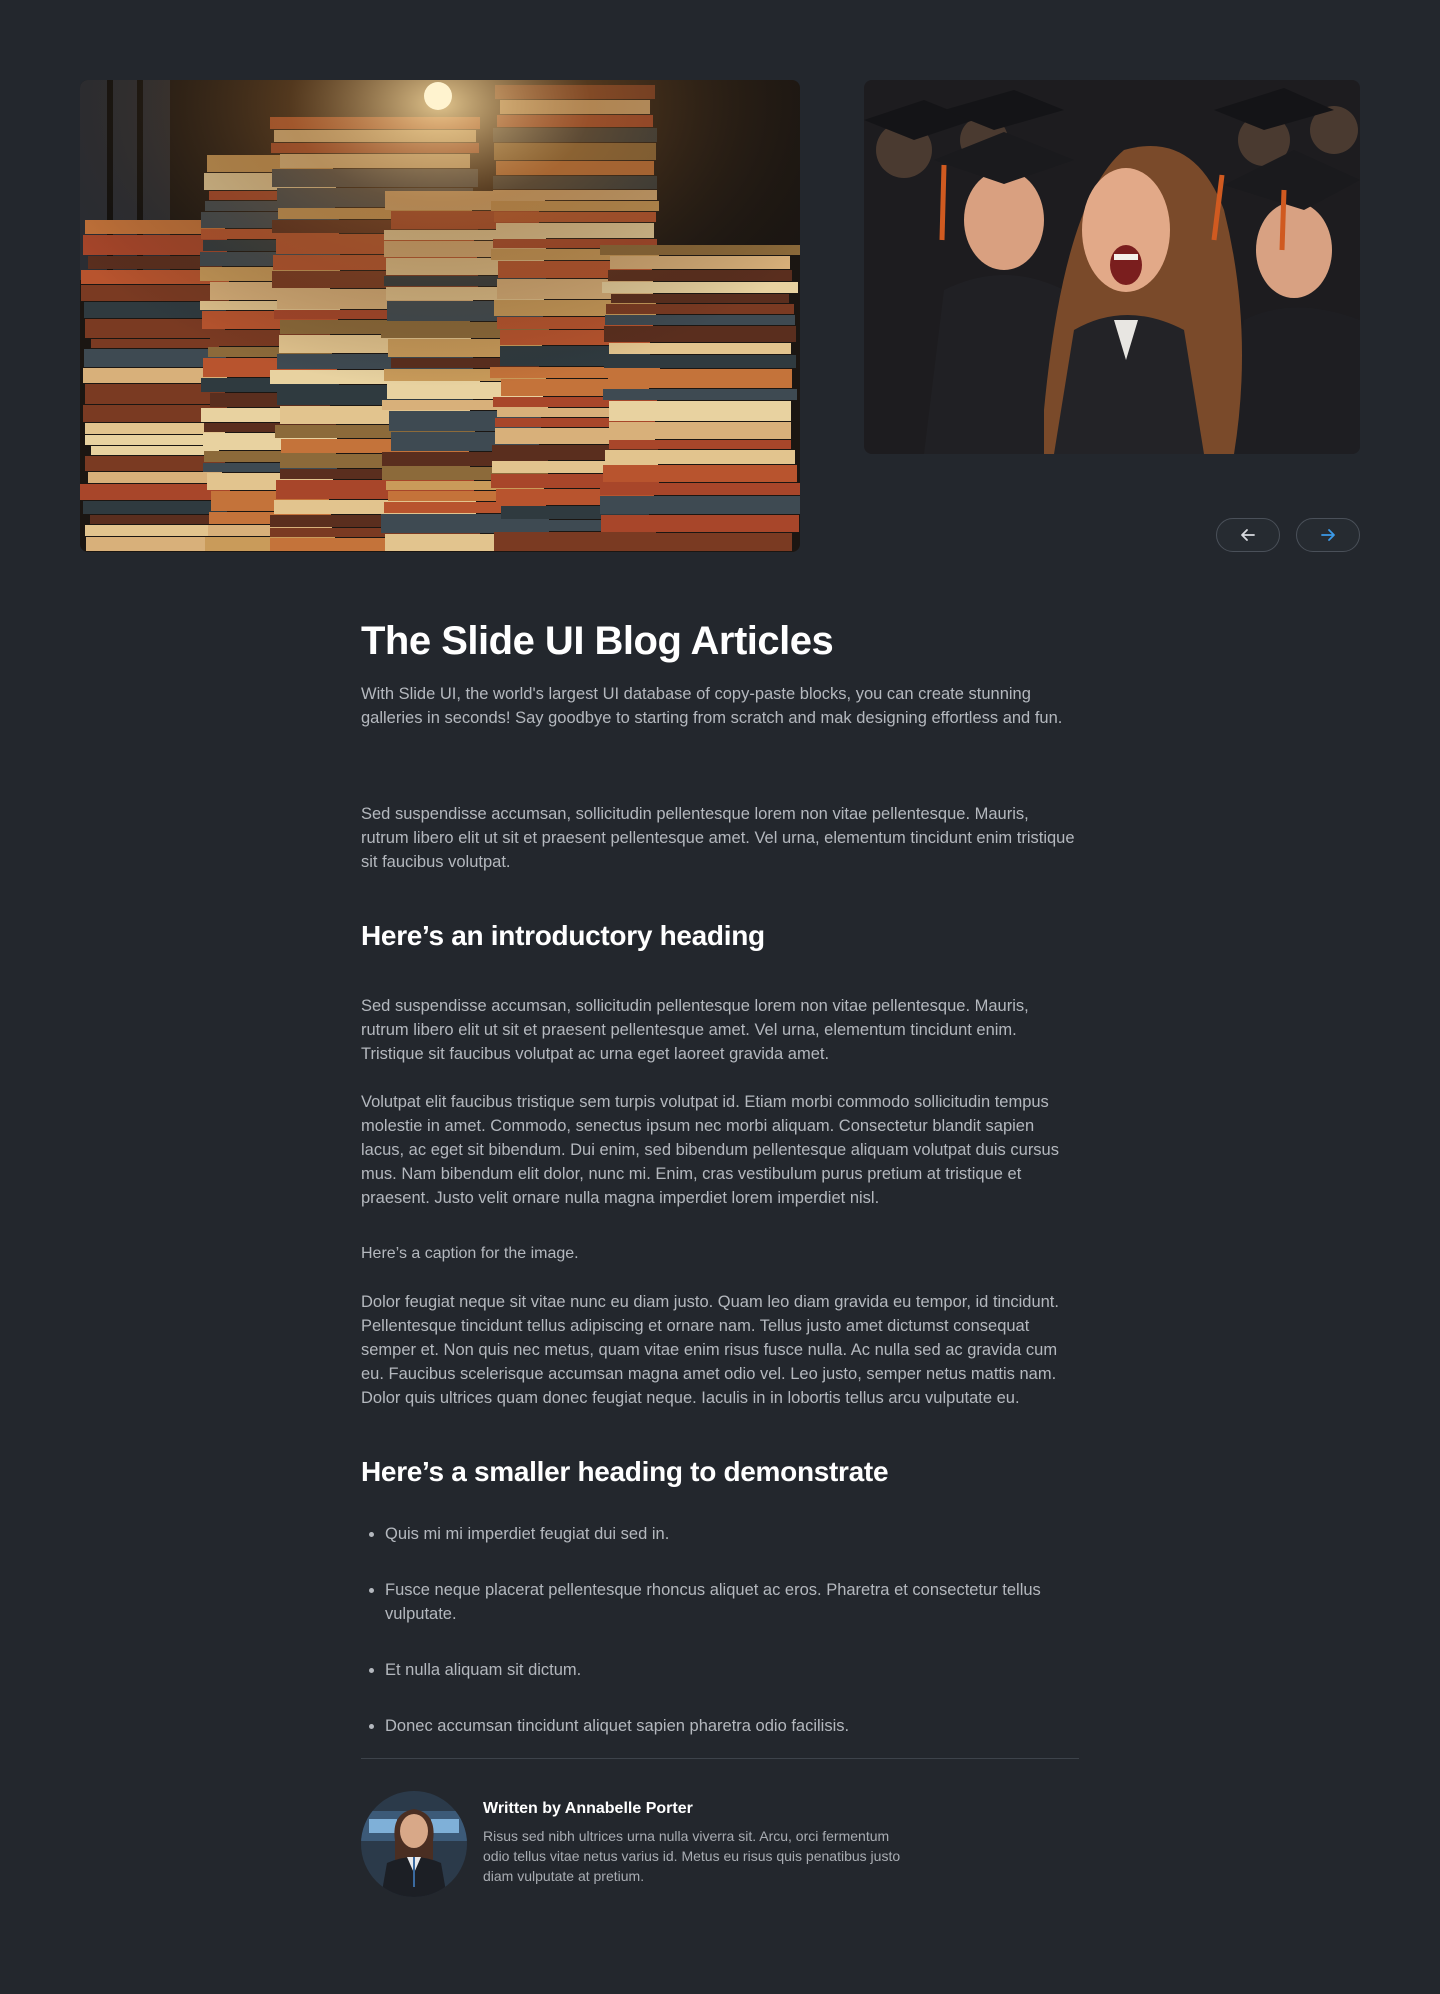 The width and height of the screenshot is (1440, 1994). I want to click on small-heading: Here’s a smaller heading to demonstrate, so click(625, 1471).